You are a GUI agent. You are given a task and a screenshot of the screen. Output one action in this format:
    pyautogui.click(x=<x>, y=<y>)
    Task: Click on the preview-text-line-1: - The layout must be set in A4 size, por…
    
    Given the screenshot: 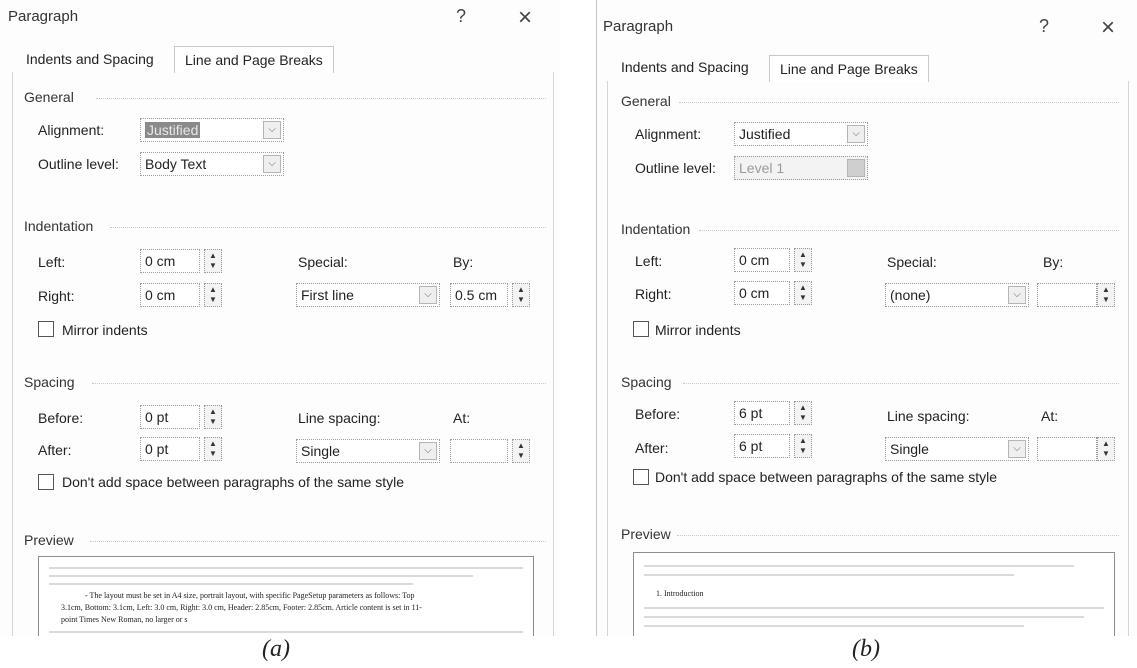 What is the action you would take?
    pyautogui.click(x=250, y=595)
    